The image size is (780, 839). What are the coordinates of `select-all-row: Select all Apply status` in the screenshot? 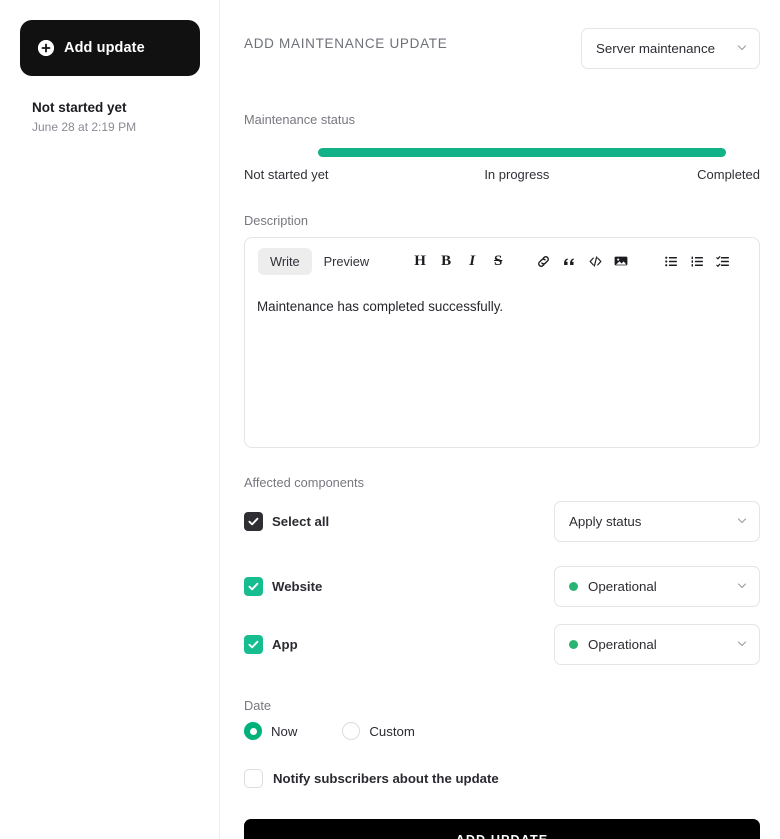 It's located at (502, 521).